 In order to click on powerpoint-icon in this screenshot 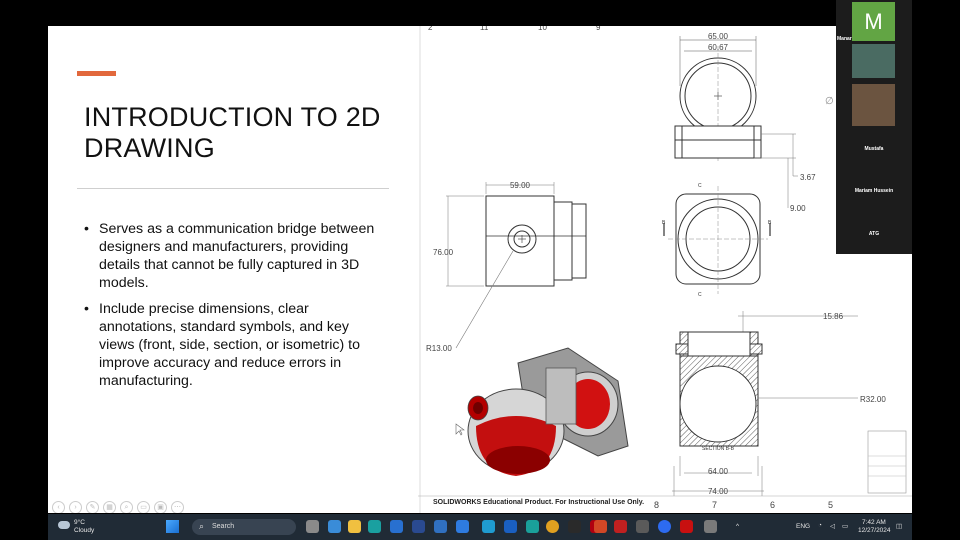, I will do `click(600, 526)`.